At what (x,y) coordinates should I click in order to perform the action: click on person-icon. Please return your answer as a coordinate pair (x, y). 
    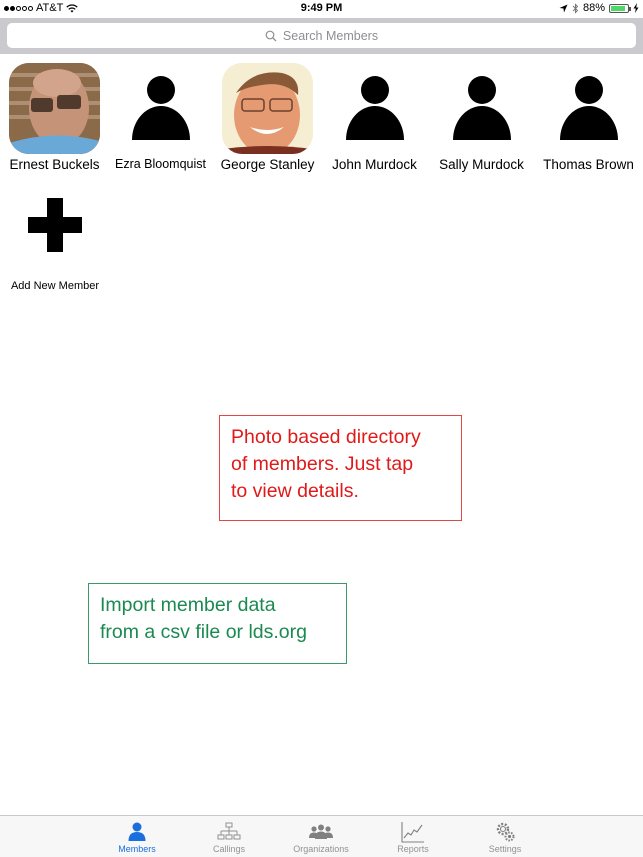
    Looking at the image, I should click on (137, 831).